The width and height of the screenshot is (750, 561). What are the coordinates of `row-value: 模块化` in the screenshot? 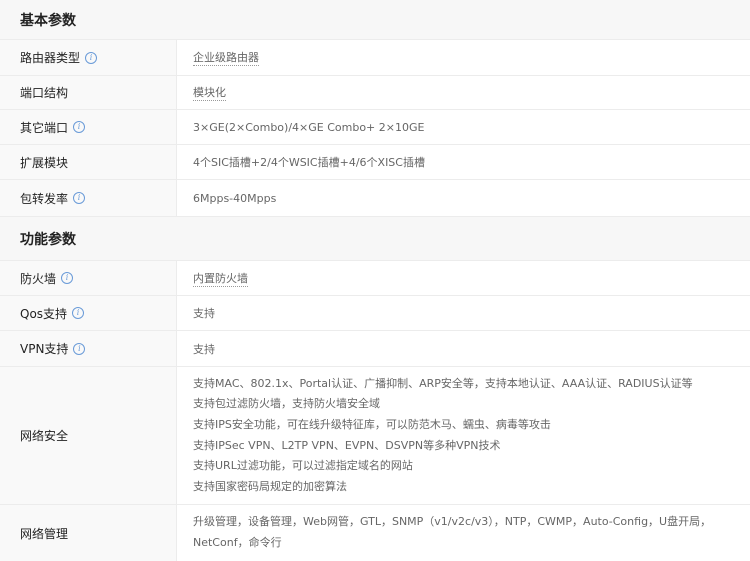 It's located at (463, 92).